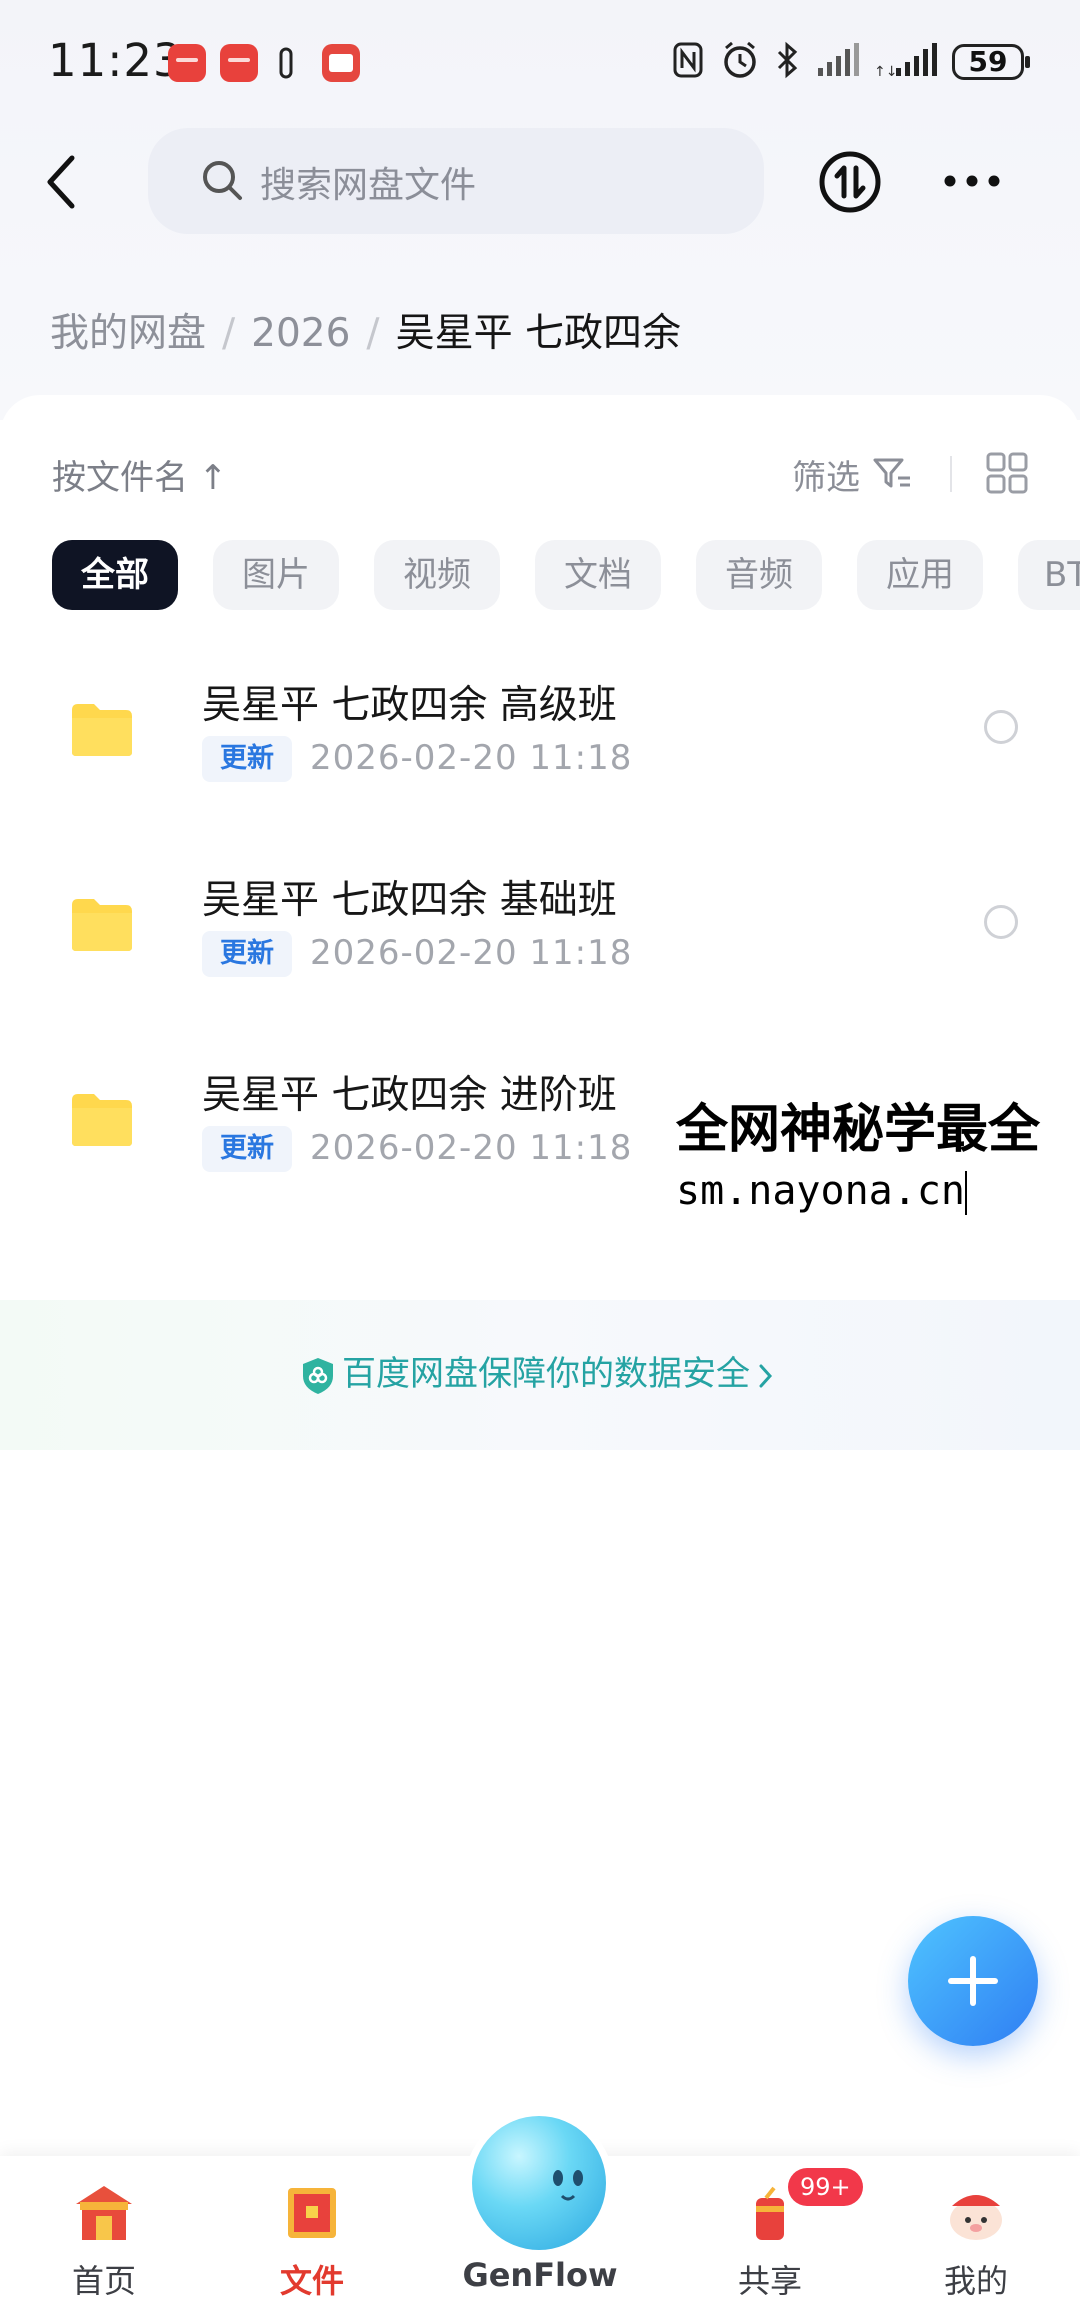 The image size is (1080, 2324). What do you see at coordinates (769, 2281) in the screenshot?
I see `nav-share-label: 共享` at bounding box center [769, 2281].